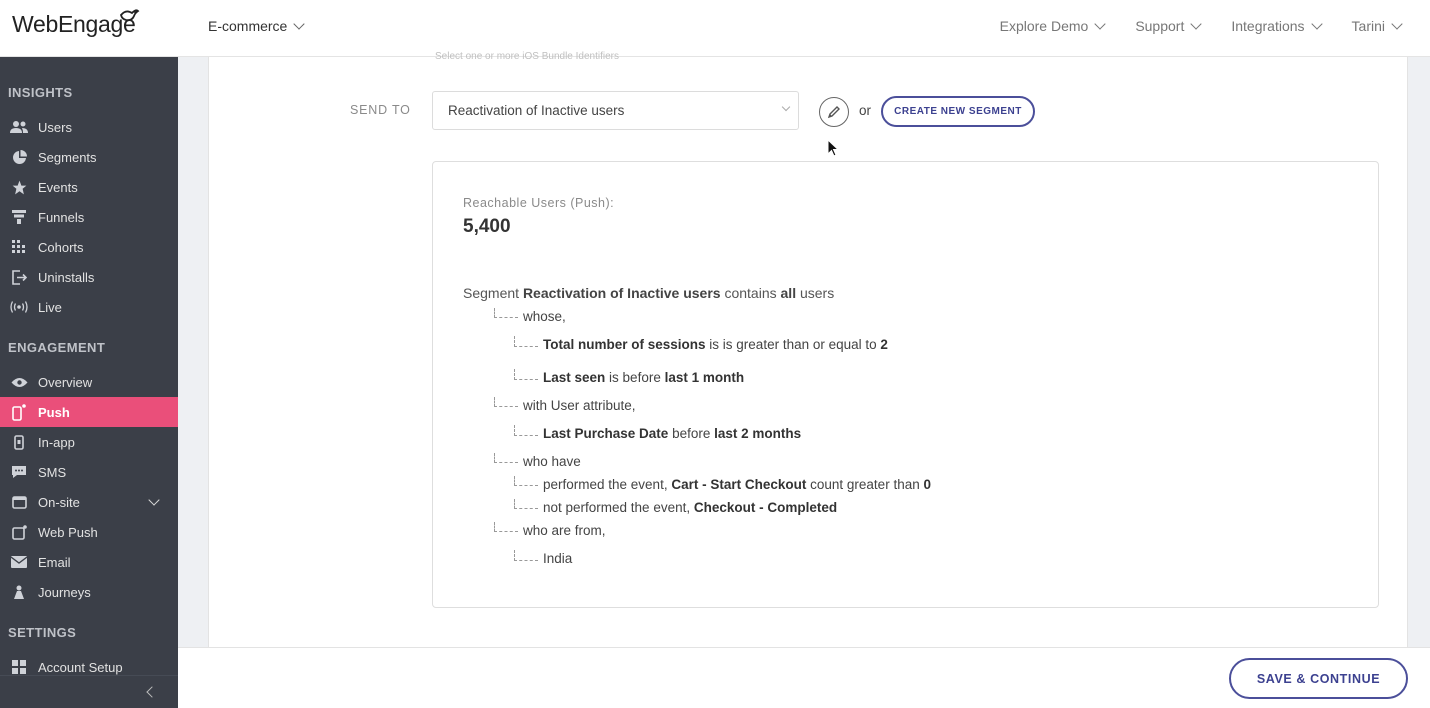  What do you see at coordinates (89, 217) in the screenshot?
I see `sidebar-item-funnels: Funnels` at bounding box center [89, 217].